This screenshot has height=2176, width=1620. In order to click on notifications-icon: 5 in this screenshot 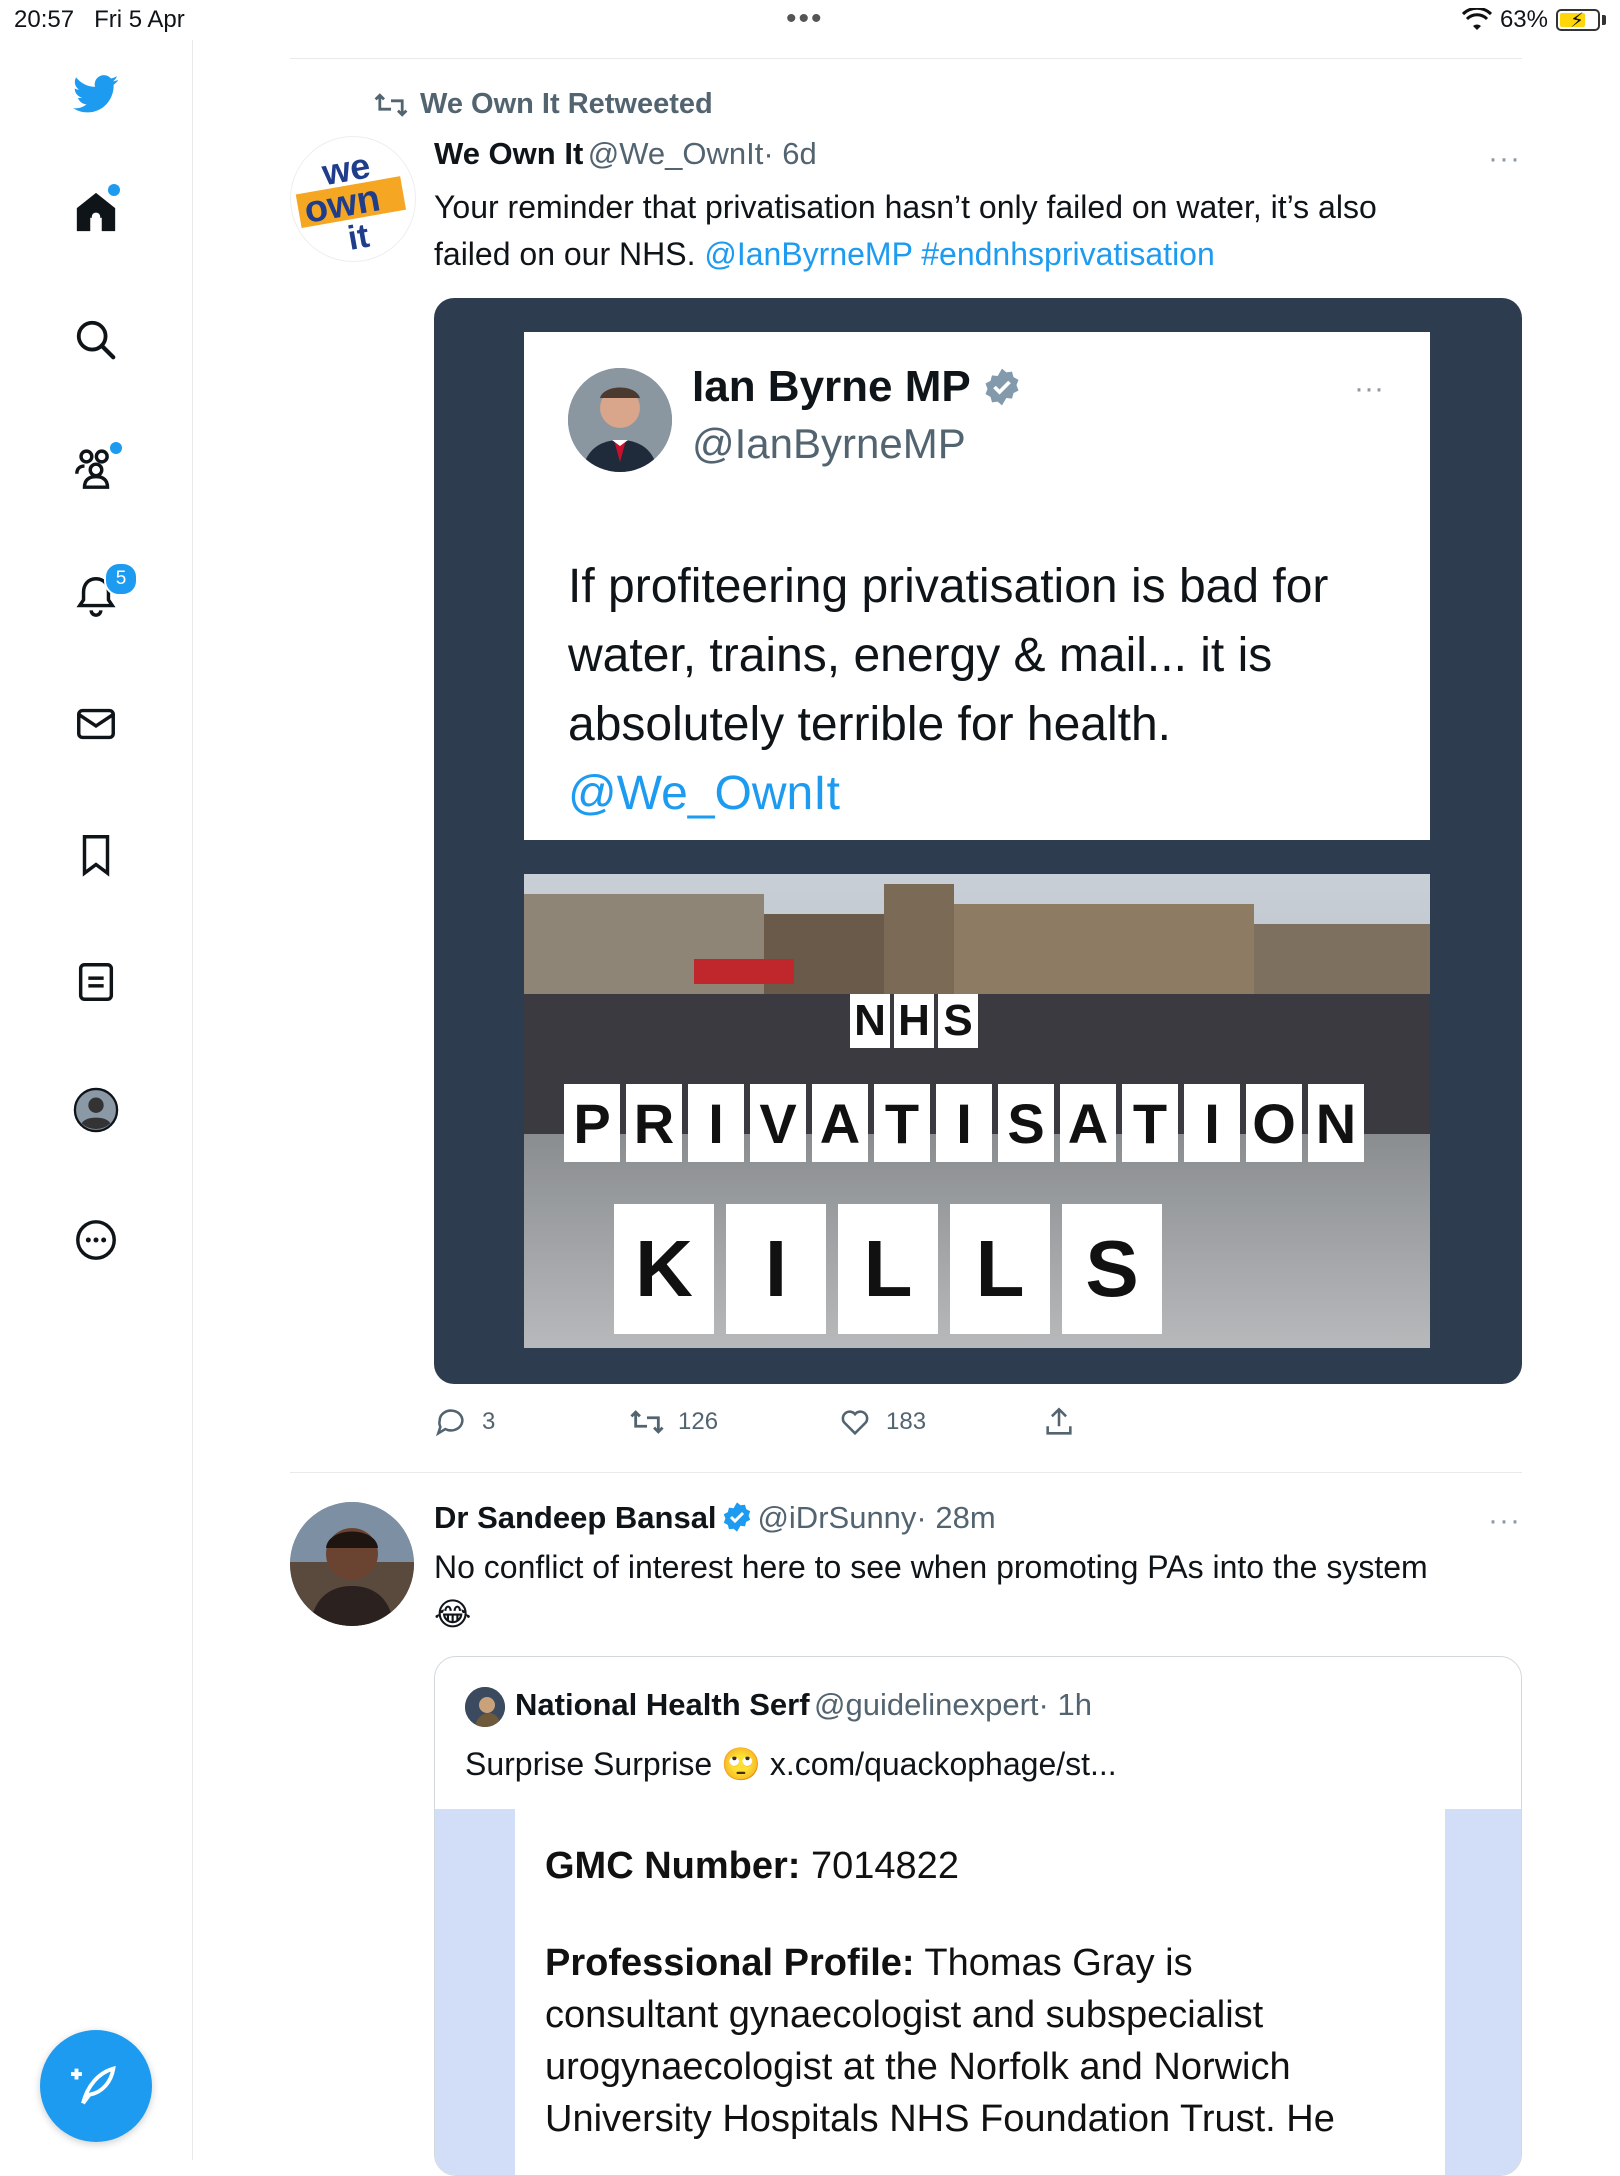, I will do `click(103, 593)`.